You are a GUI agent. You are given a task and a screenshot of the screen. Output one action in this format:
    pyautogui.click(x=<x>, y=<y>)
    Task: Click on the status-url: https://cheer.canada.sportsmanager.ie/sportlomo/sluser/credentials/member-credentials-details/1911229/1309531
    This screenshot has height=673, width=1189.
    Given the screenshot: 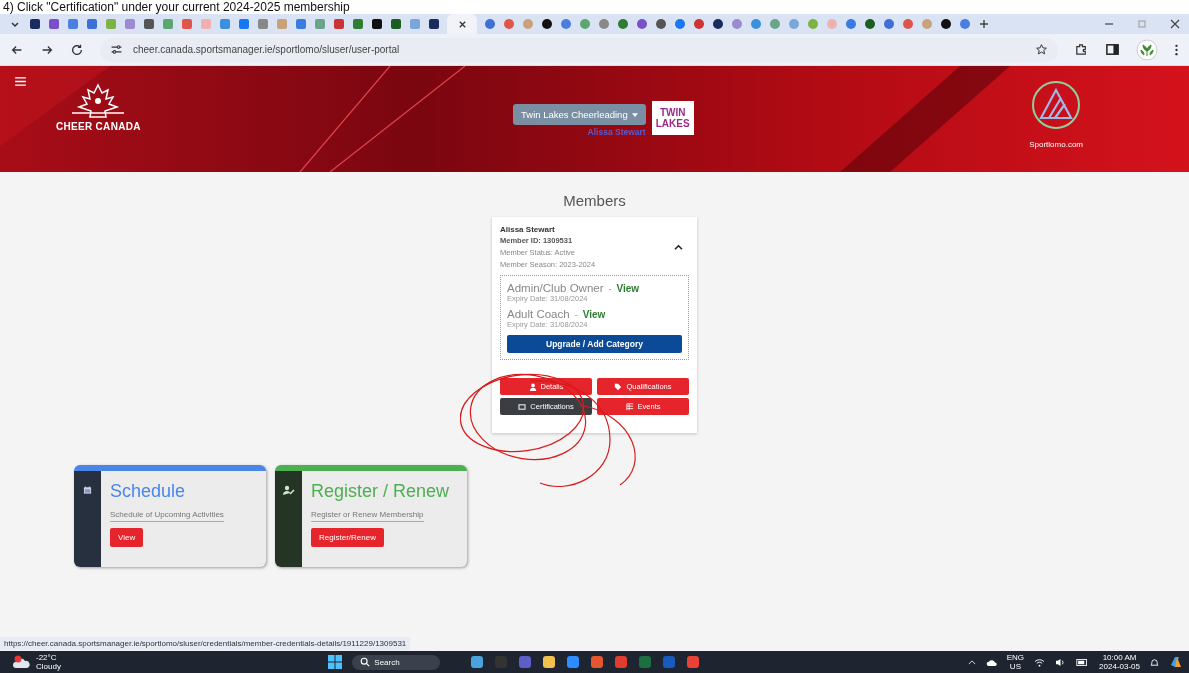 What is the action you would take?
    pyautogui.click(x=205, y=643)
    